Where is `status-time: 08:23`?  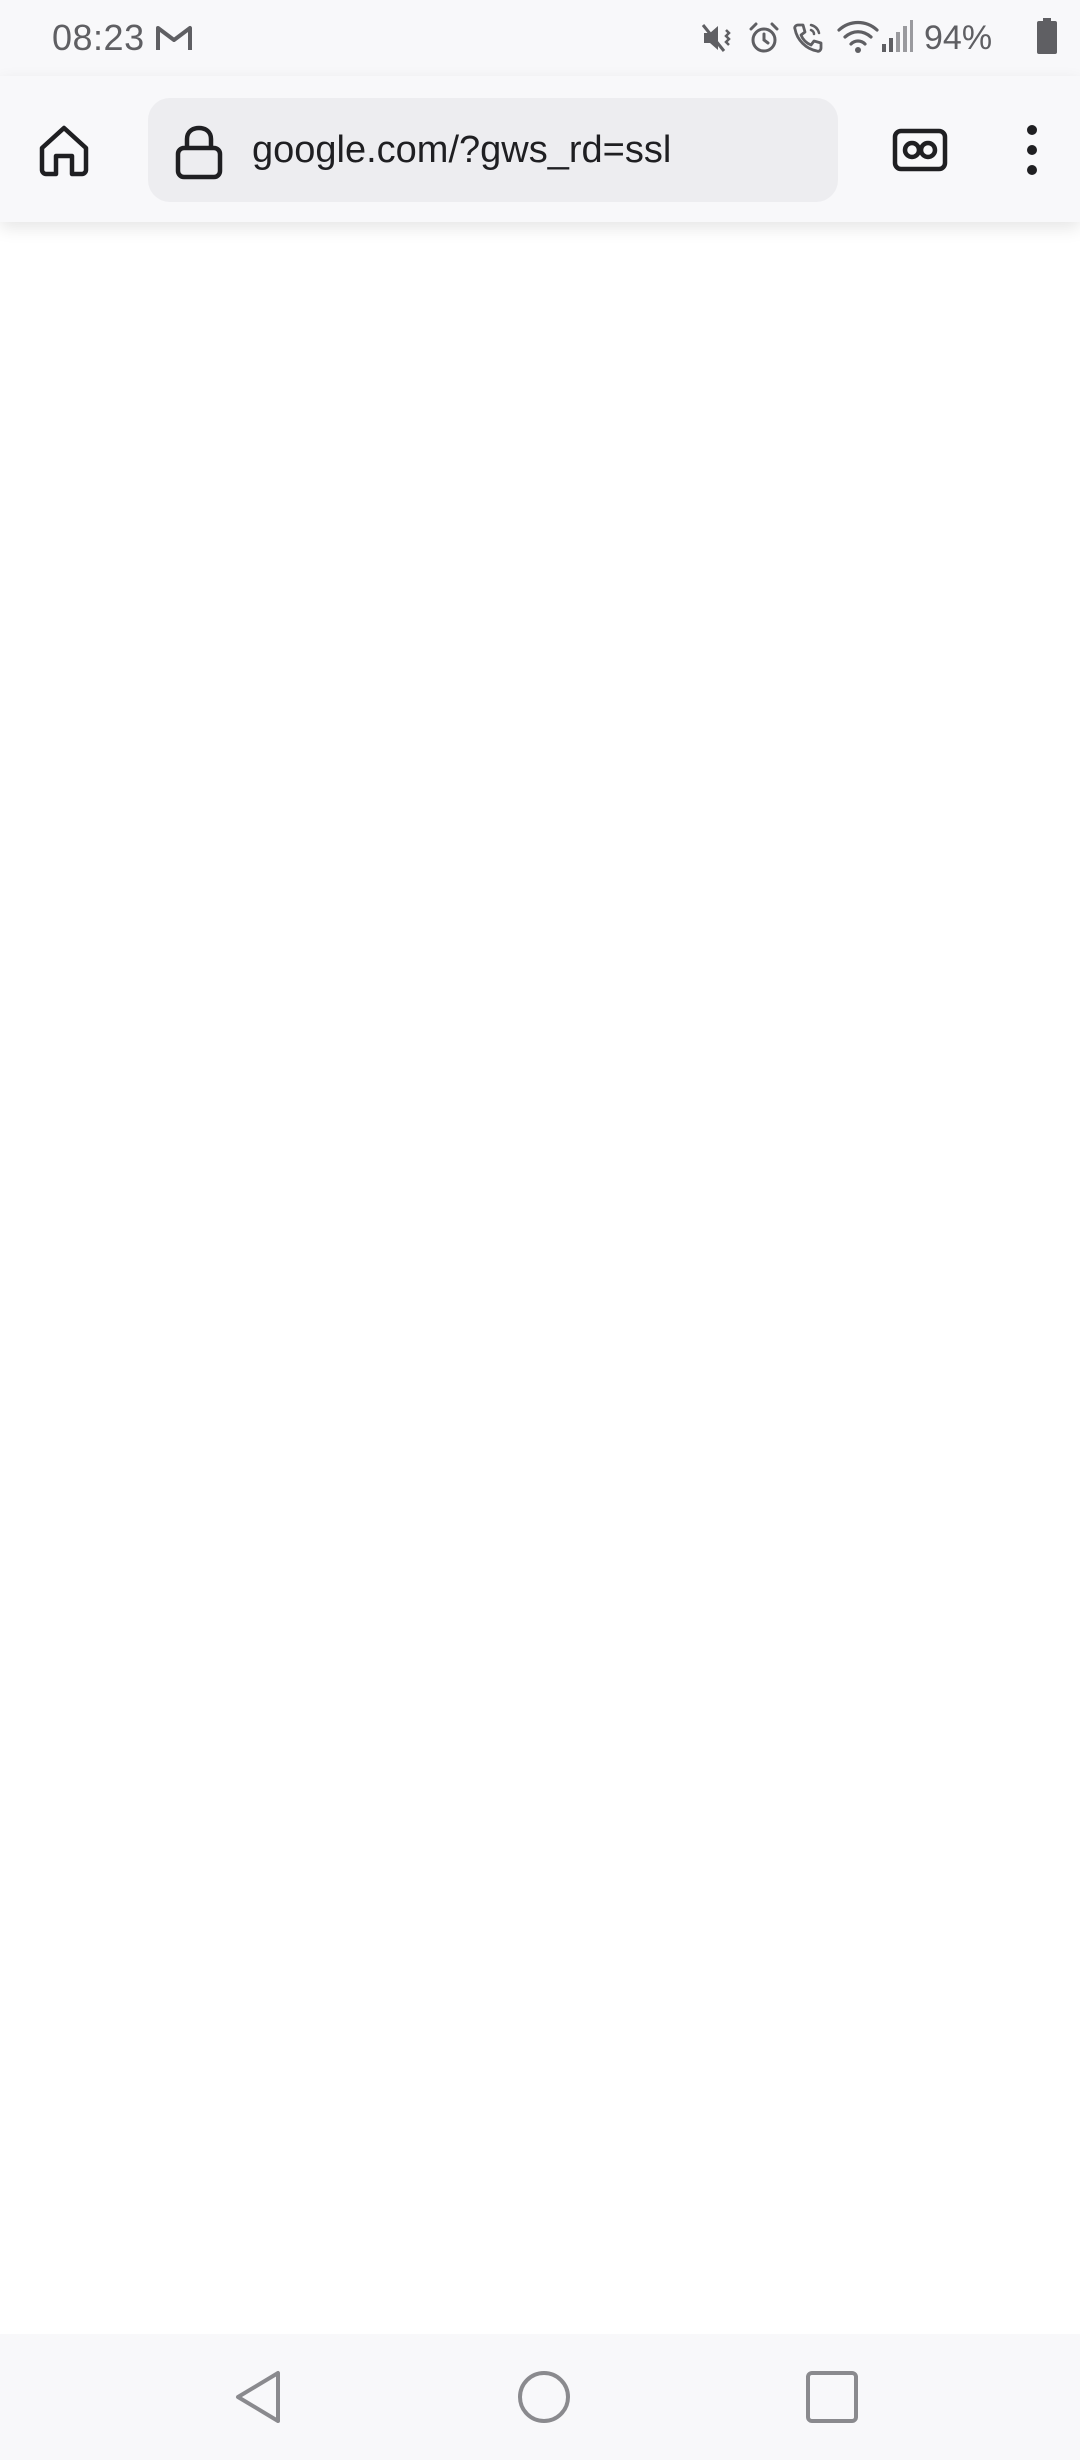
status-time: 08:23 is located at coordinates (98, 37).